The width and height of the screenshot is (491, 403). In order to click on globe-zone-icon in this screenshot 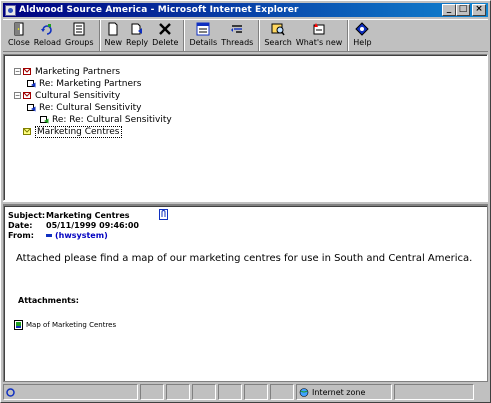, I will do `click(304, 392)`.